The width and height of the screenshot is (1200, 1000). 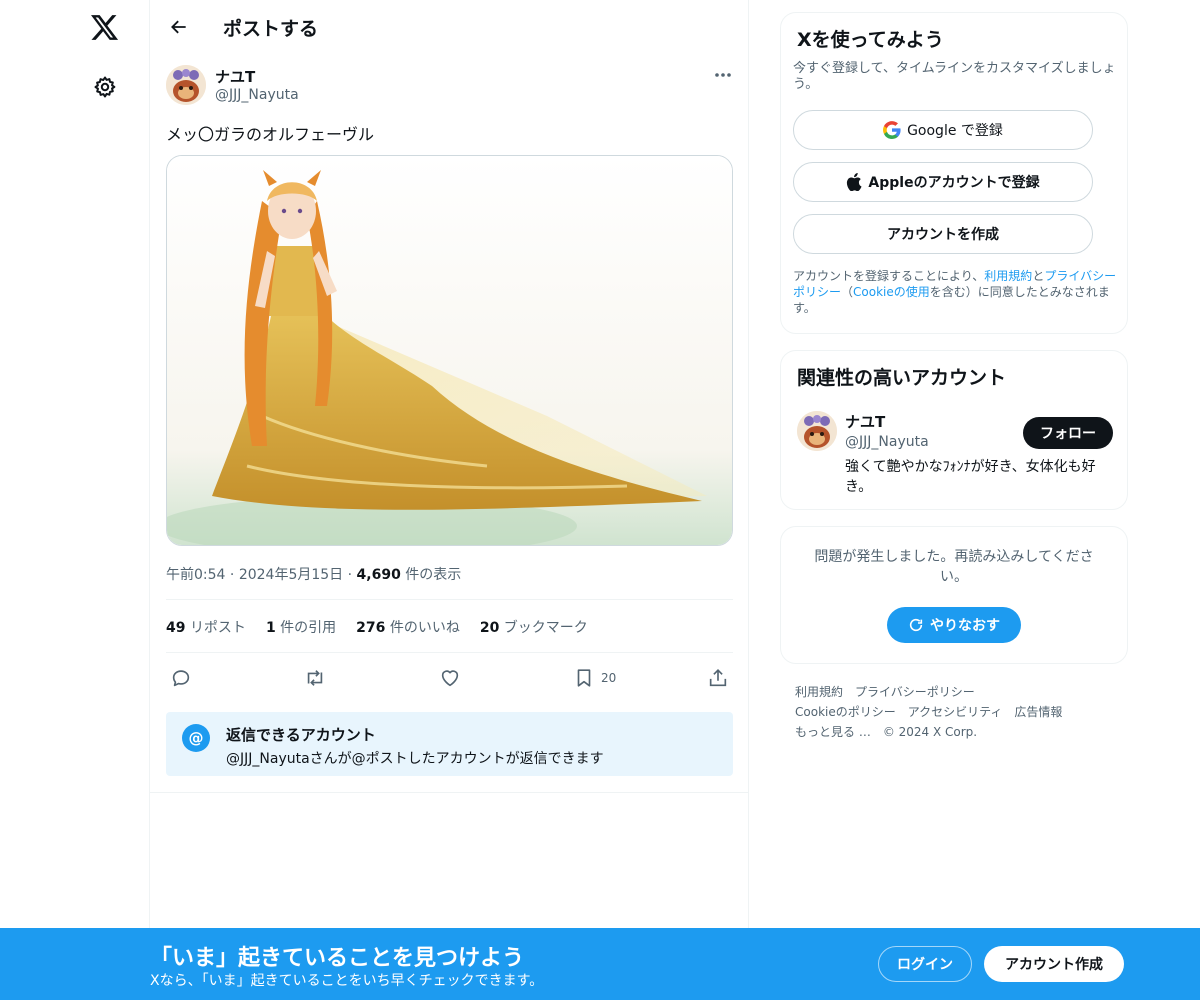 I want to click on reply-restriction-description: @JJJ_Nayutaさんが@ポストしたアカウントが返信できます, so click(x=415, y=759).